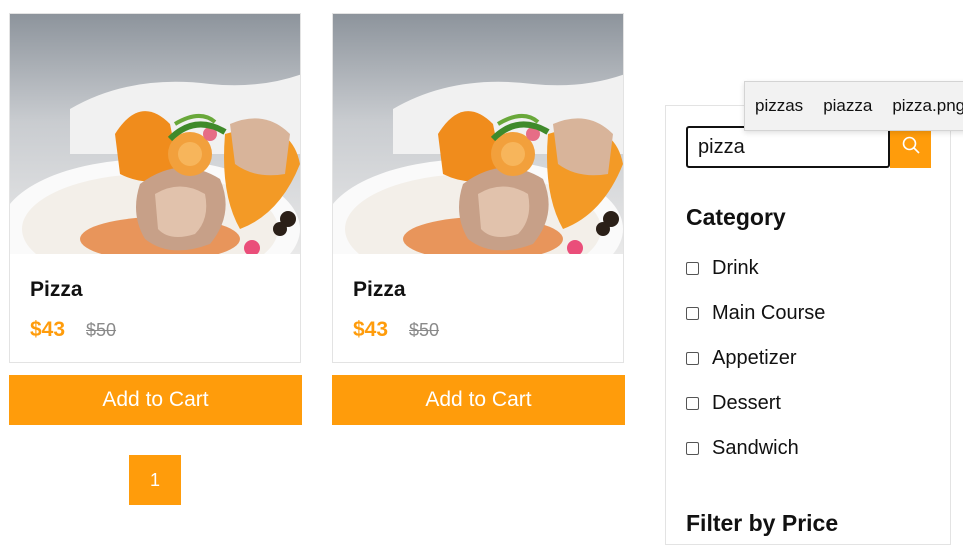 This screenshot has height=545, width=963. Describe the element at coordinates (735, 267) in the screenshot. I see `category-label: Drink` at that location.